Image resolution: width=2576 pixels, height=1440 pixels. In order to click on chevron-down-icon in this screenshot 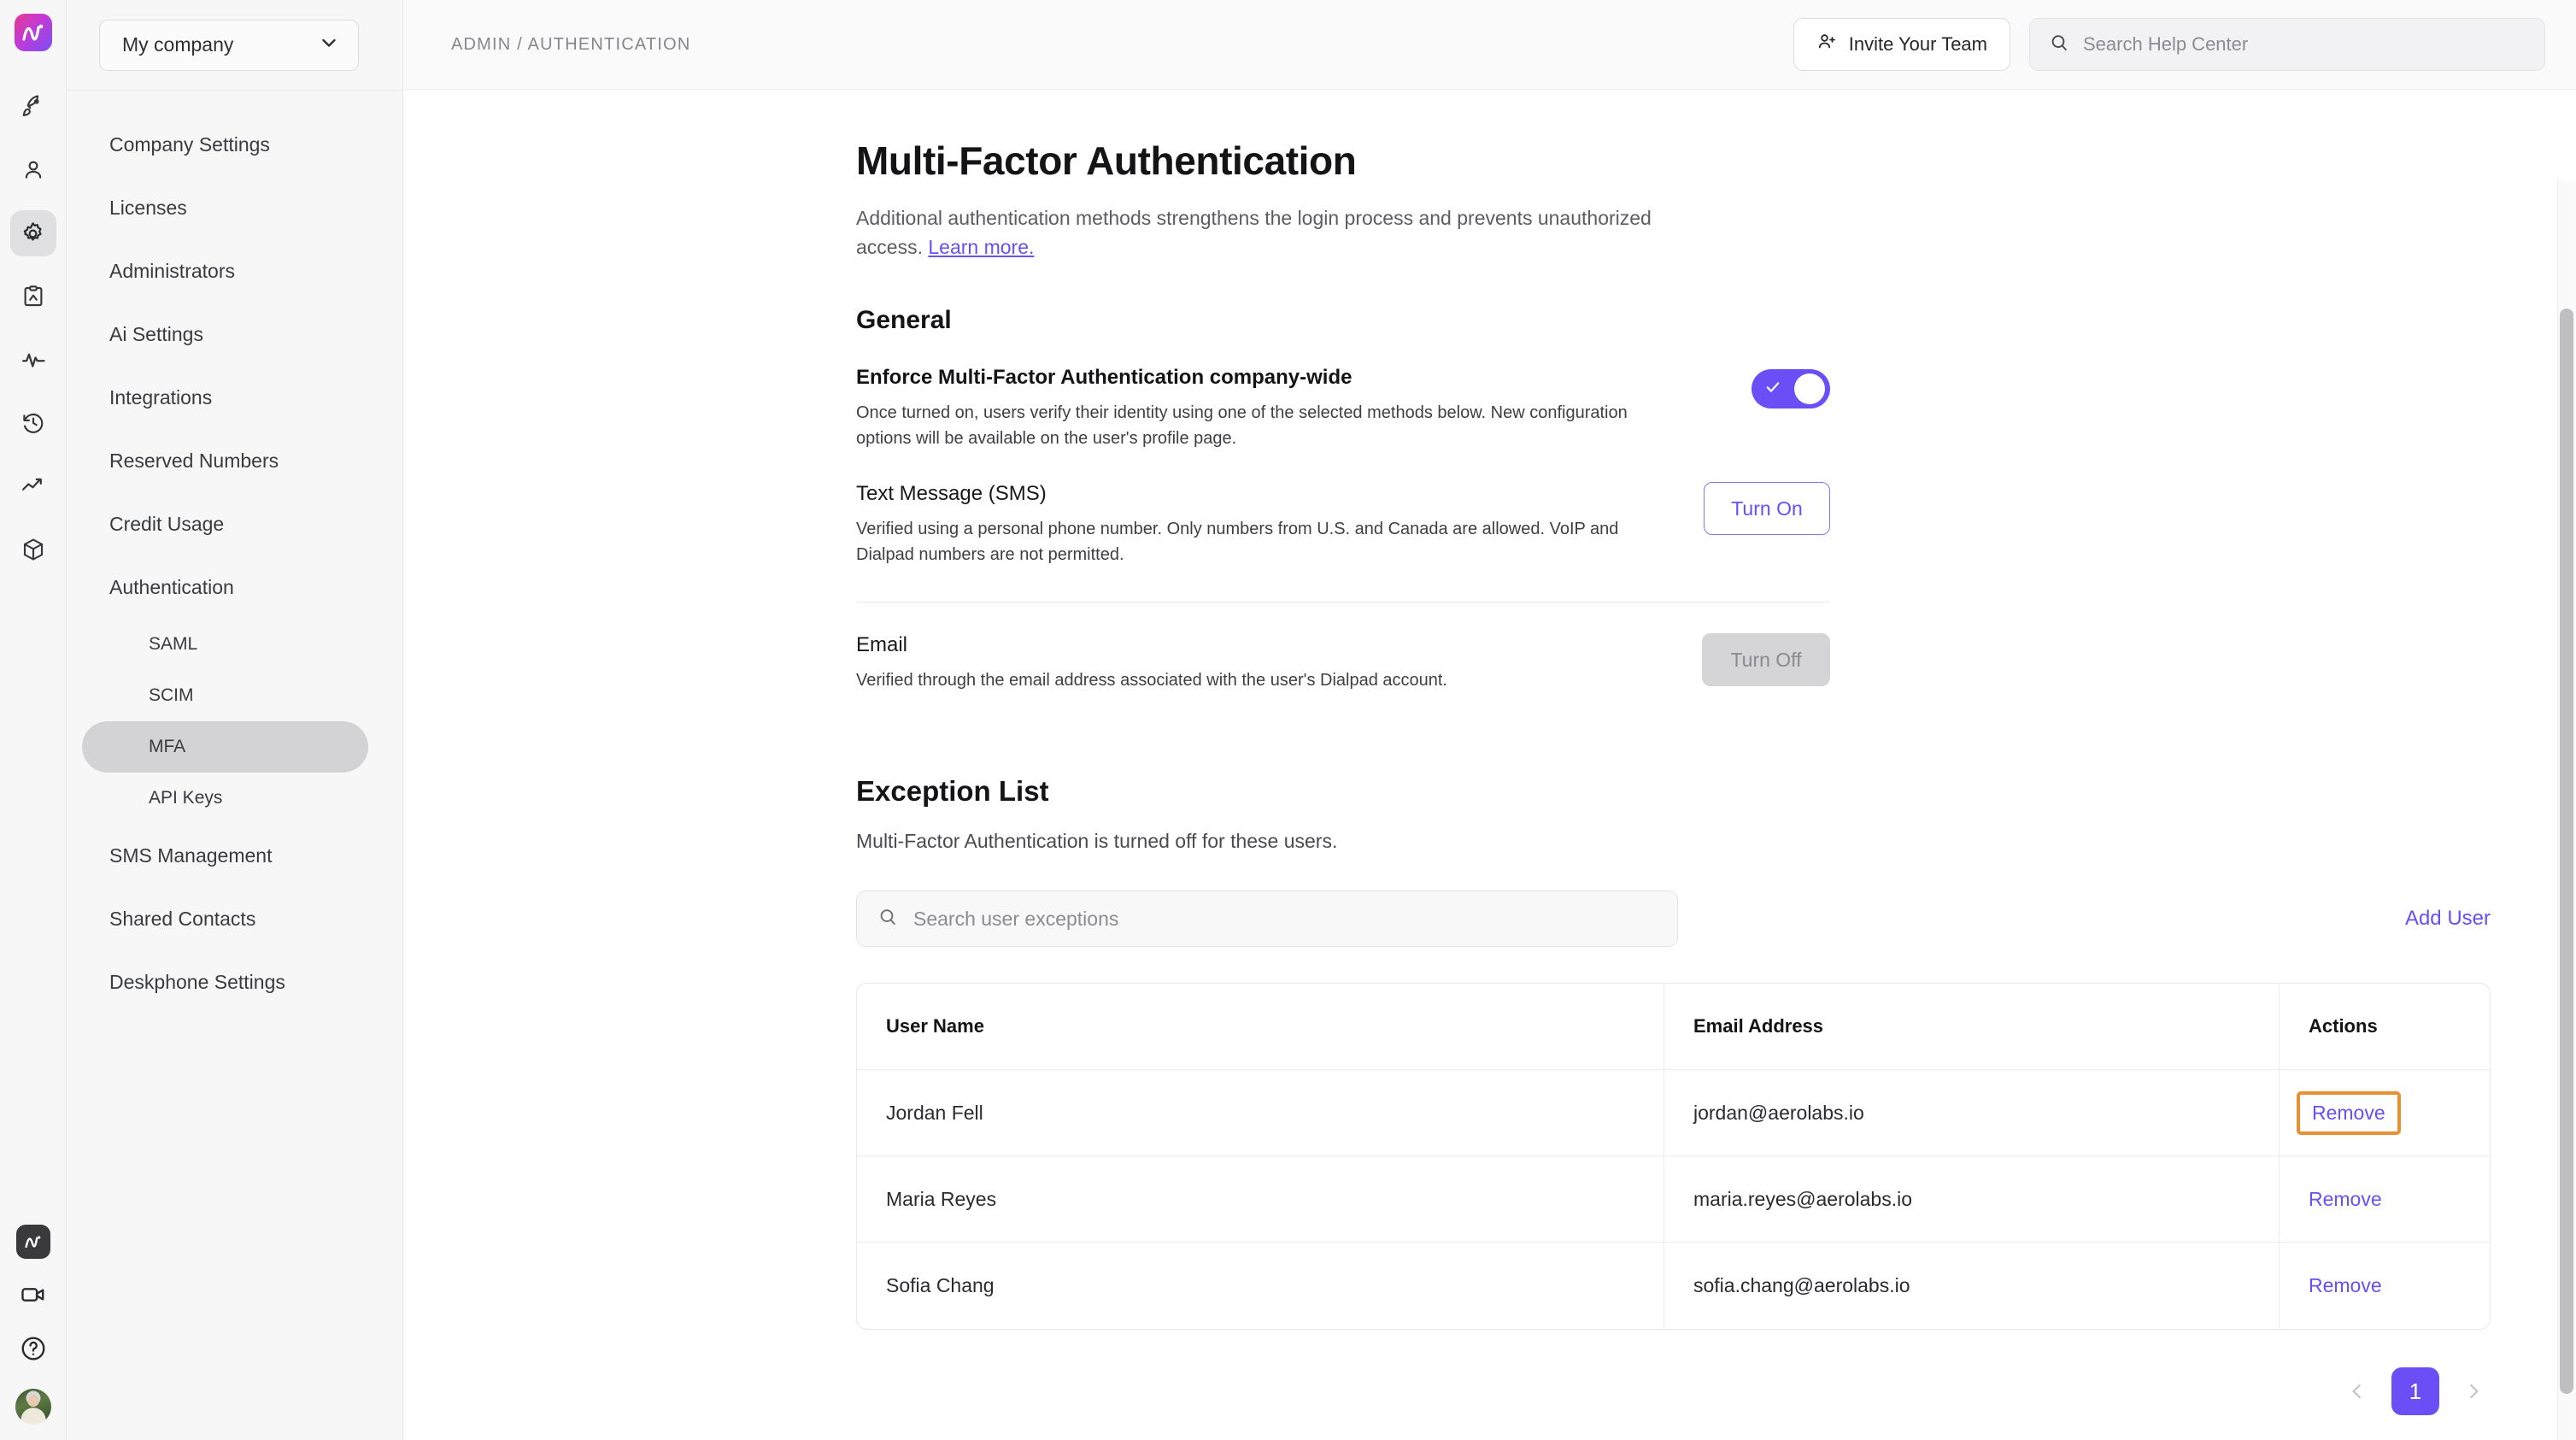, I will do `click(329, 44)`.